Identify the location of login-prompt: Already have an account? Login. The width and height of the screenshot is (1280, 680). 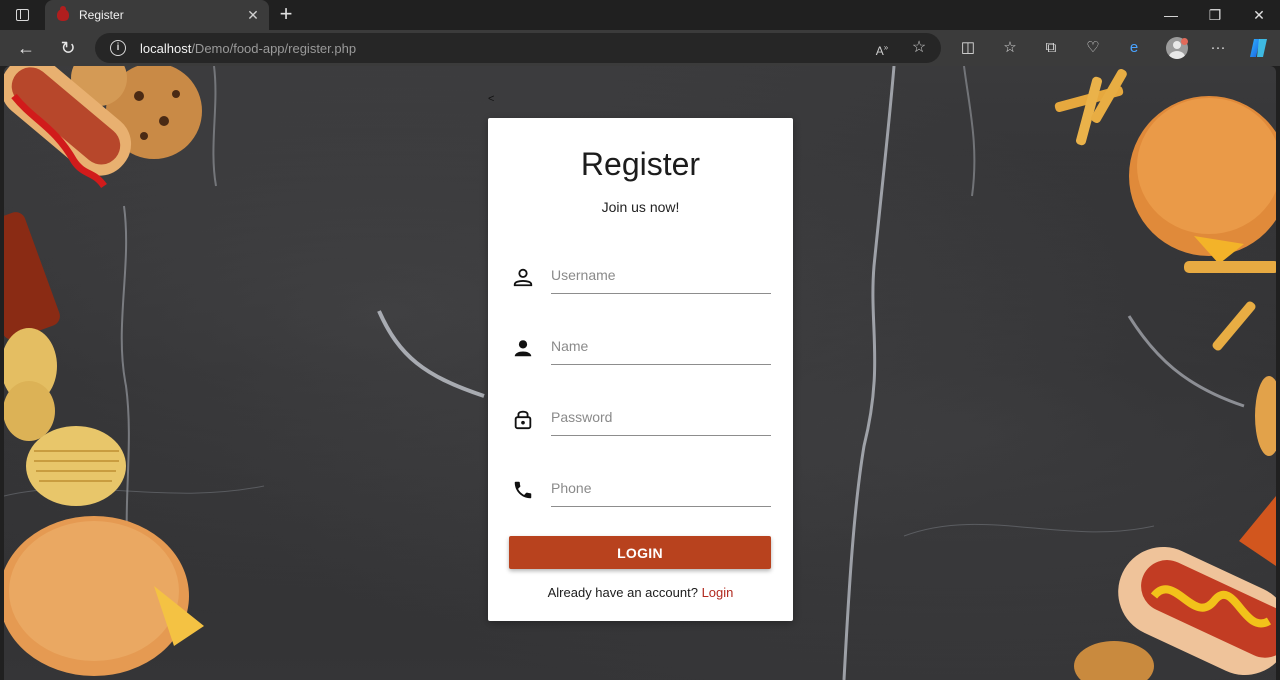
(640, 592).